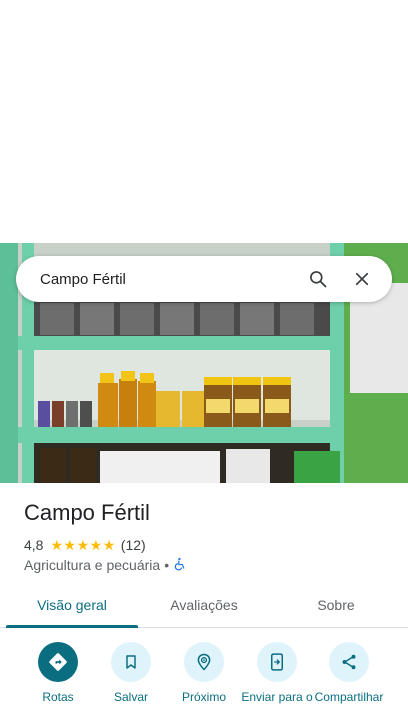 This screenshot has width=408, height=726. I want to click on close-icon, so click(362, 279).